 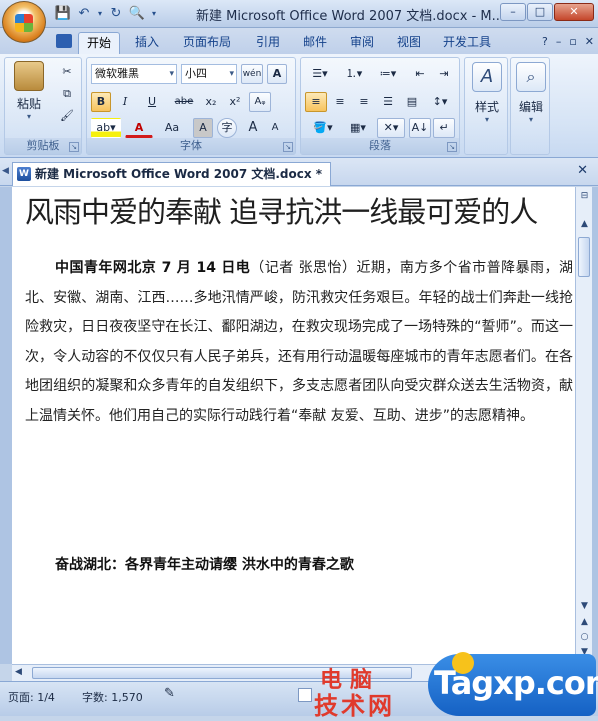 What do you see at coordinates (380, 146) in the screenshot?
I see `paragraph-group-label: 段落` at bounding box center [380, 146].